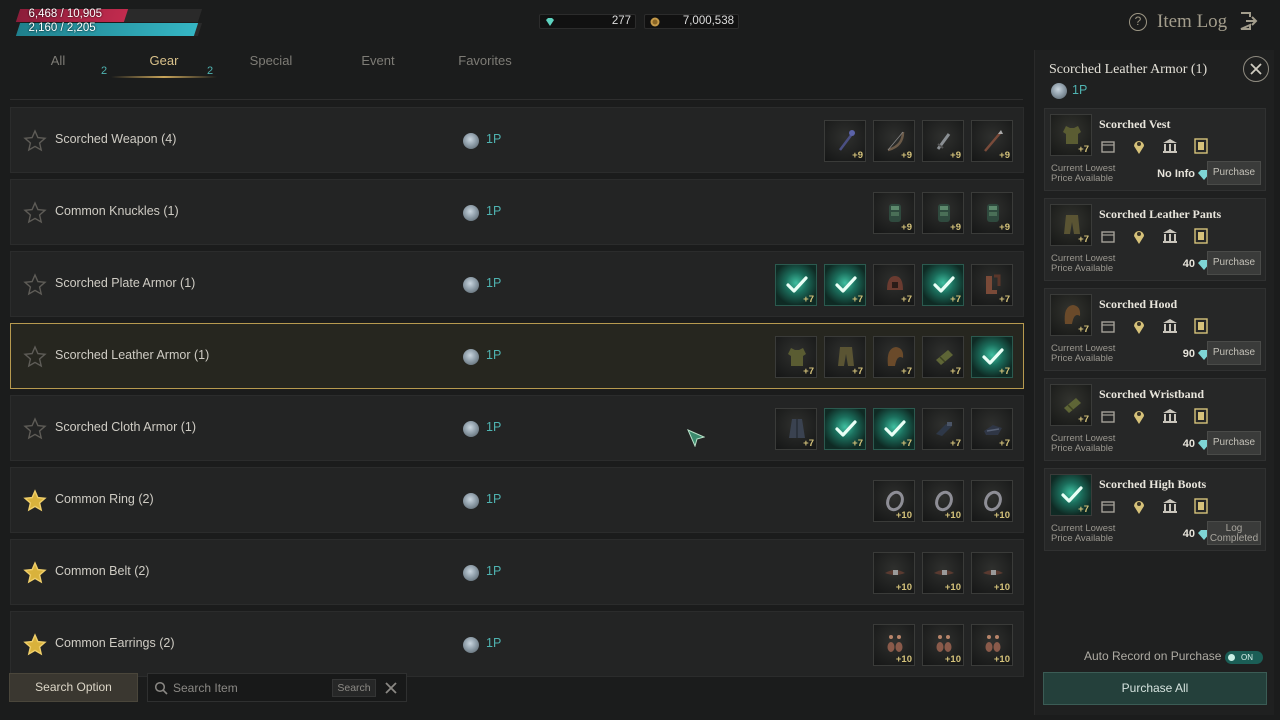 This screenshot has height=720, width=1280. What do you see at coordinates (58, 60) in the screenshot?
I see `tab-all: All` at bounding box center [58, 60].